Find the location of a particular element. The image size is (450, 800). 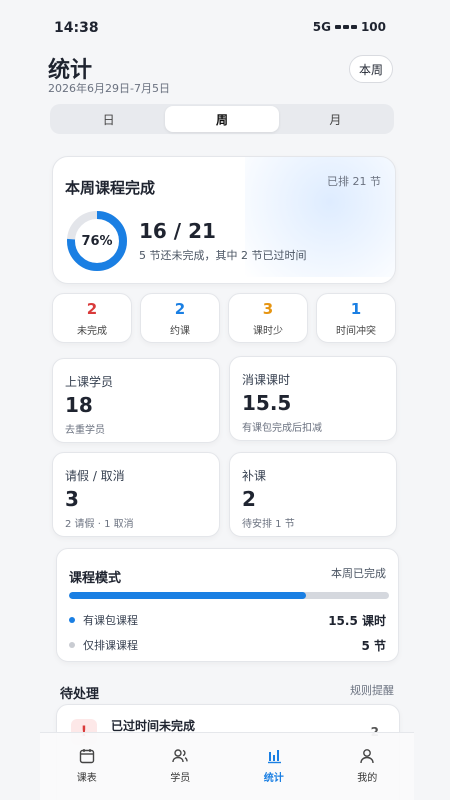

metric-makeup: 补课 2 待安排 1 节 is located at coordinates (313, 494).